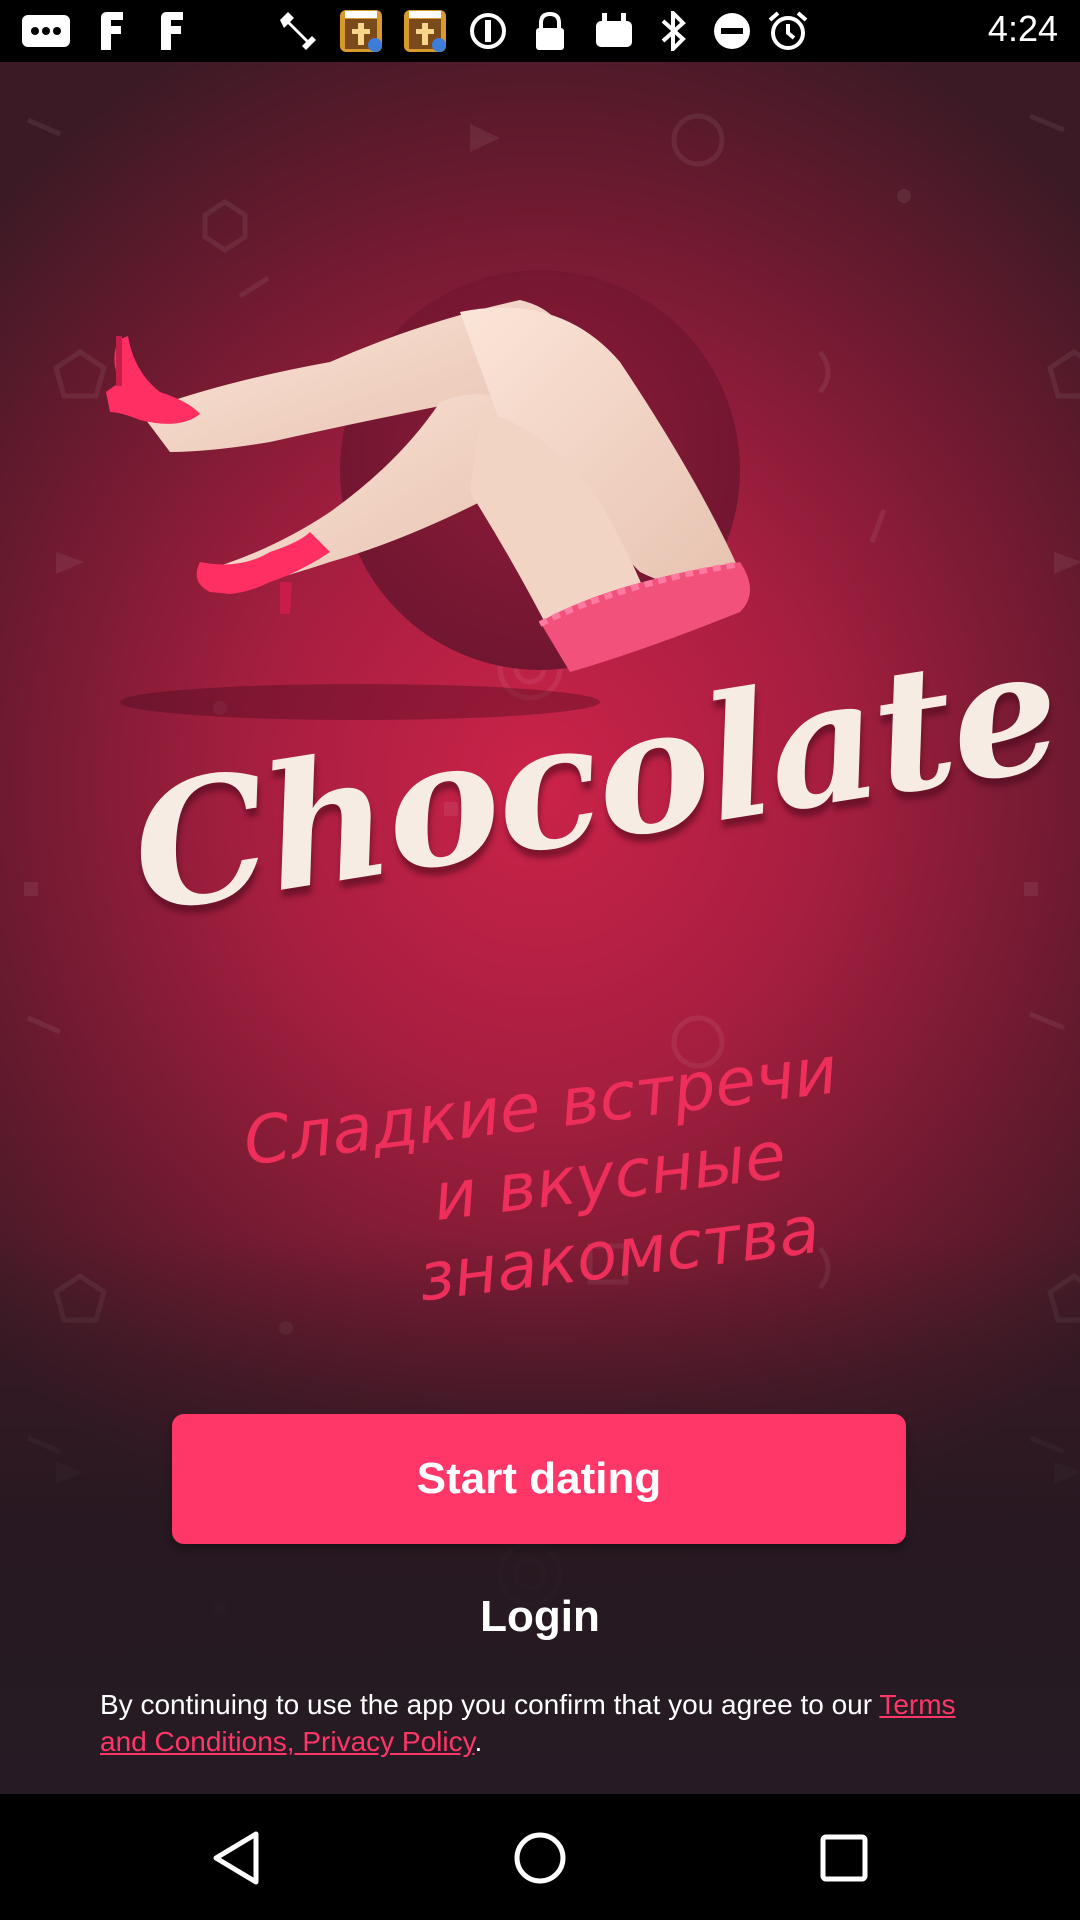 Image resolution: width=1080 pixels, height=1920 pixels. I want to click on legal-end: ., so click(478, 1741).